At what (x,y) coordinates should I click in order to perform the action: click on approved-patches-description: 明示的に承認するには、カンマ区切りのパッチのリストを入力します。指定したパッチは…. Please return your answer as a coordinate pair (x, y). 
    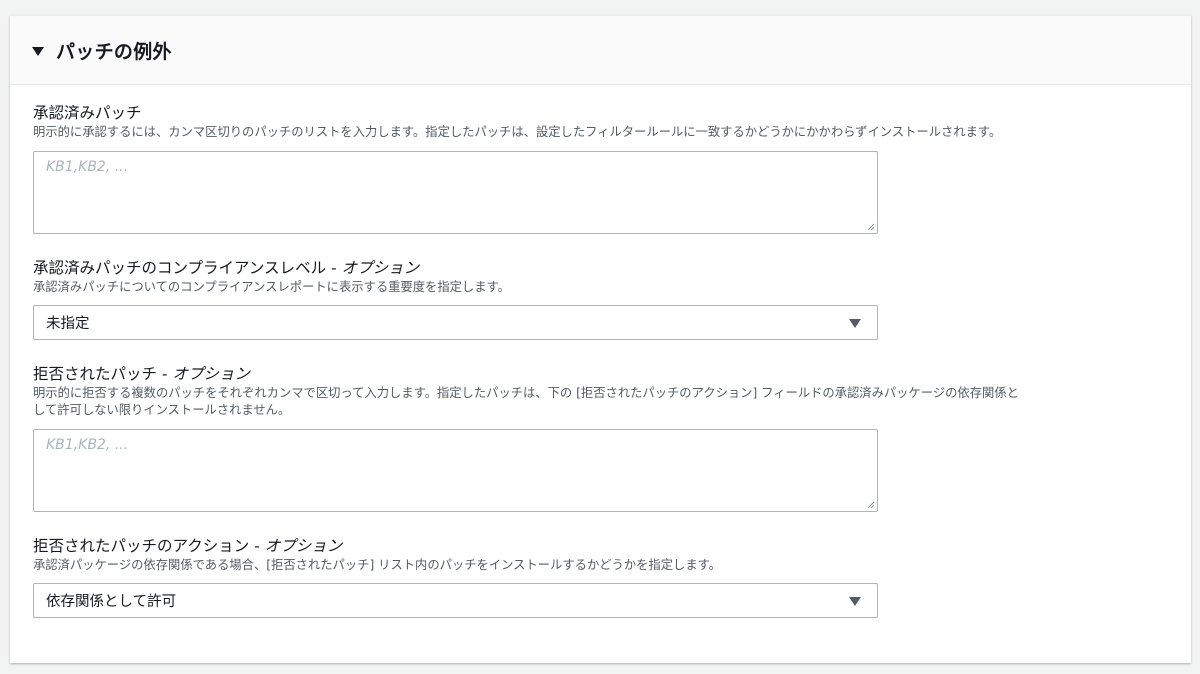
    Looking at the image, I should click on (517, 132).